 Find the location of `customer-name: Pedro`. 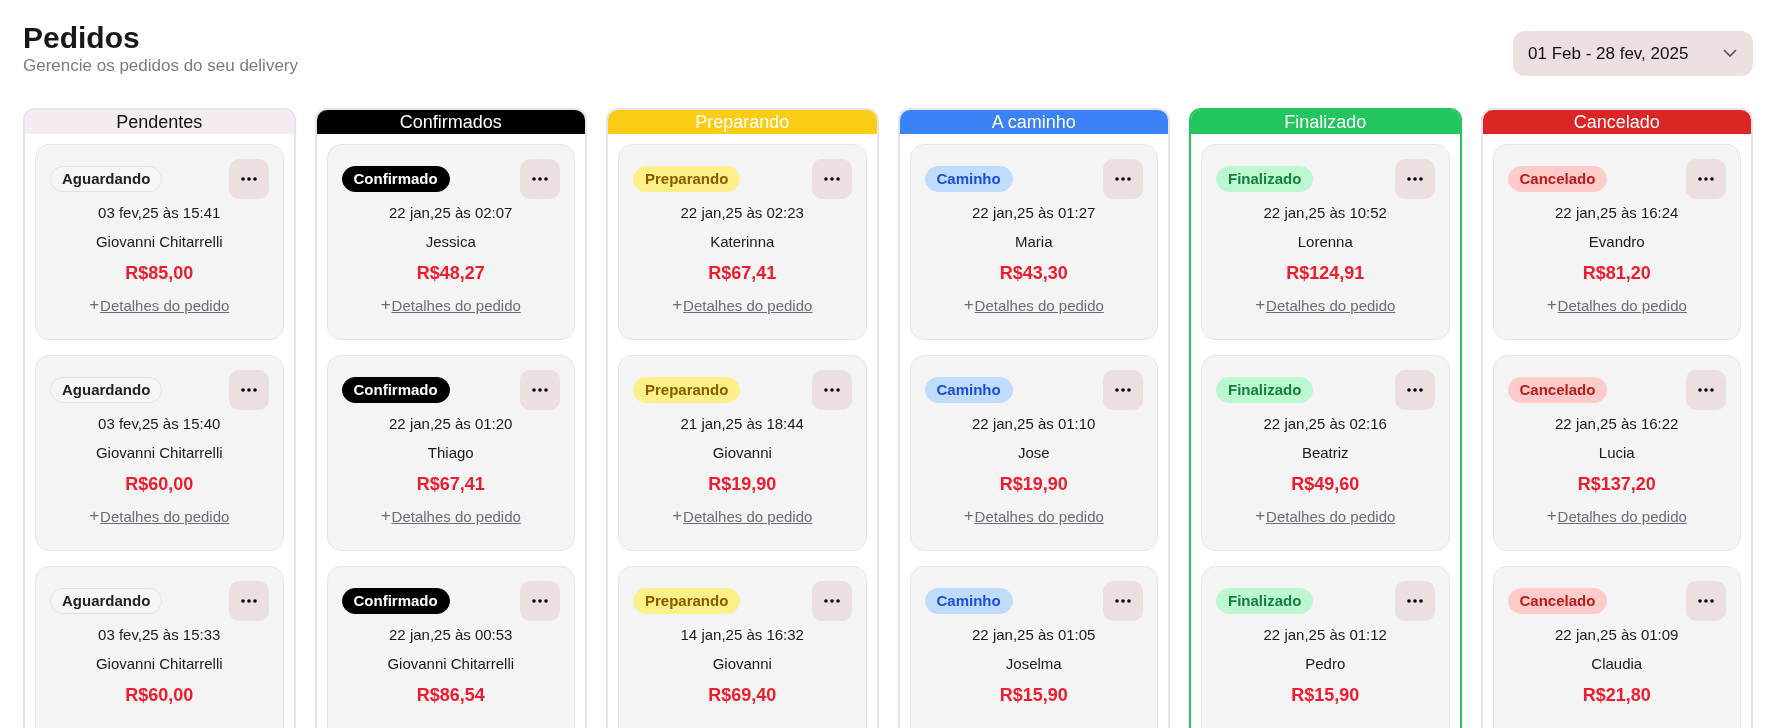

customer-name: Pedro is located at coordinates (1325, 664).